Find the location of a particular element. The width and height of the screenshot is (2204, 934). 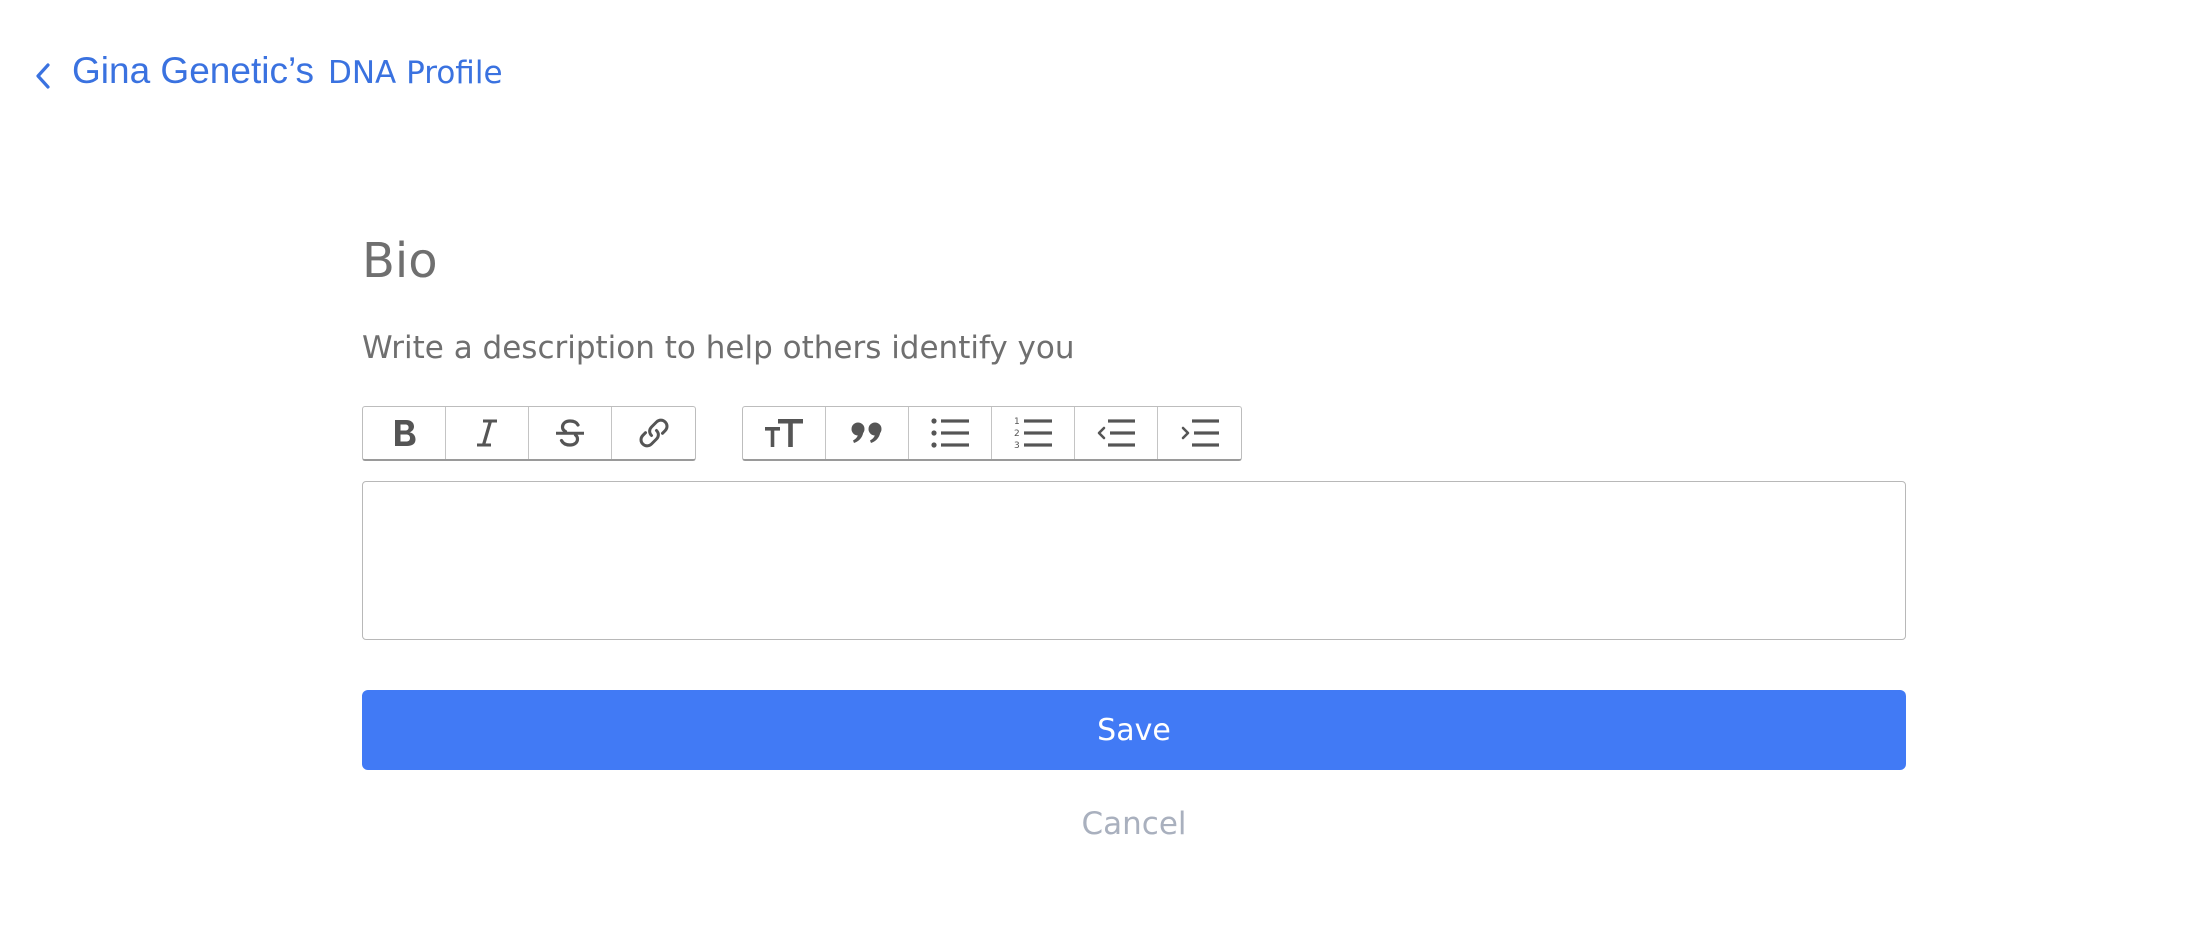

strikethrough-icon is located at coordinates (570, 433).